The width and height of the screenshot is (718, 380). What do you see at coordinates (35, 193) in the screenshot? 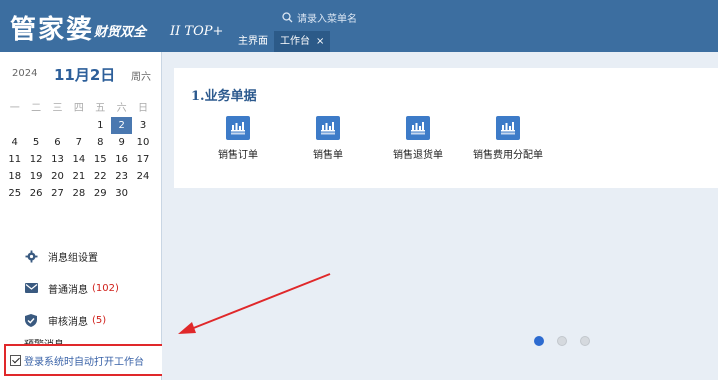
I see `calendar-day: 26` at bounding box center [35, 193].